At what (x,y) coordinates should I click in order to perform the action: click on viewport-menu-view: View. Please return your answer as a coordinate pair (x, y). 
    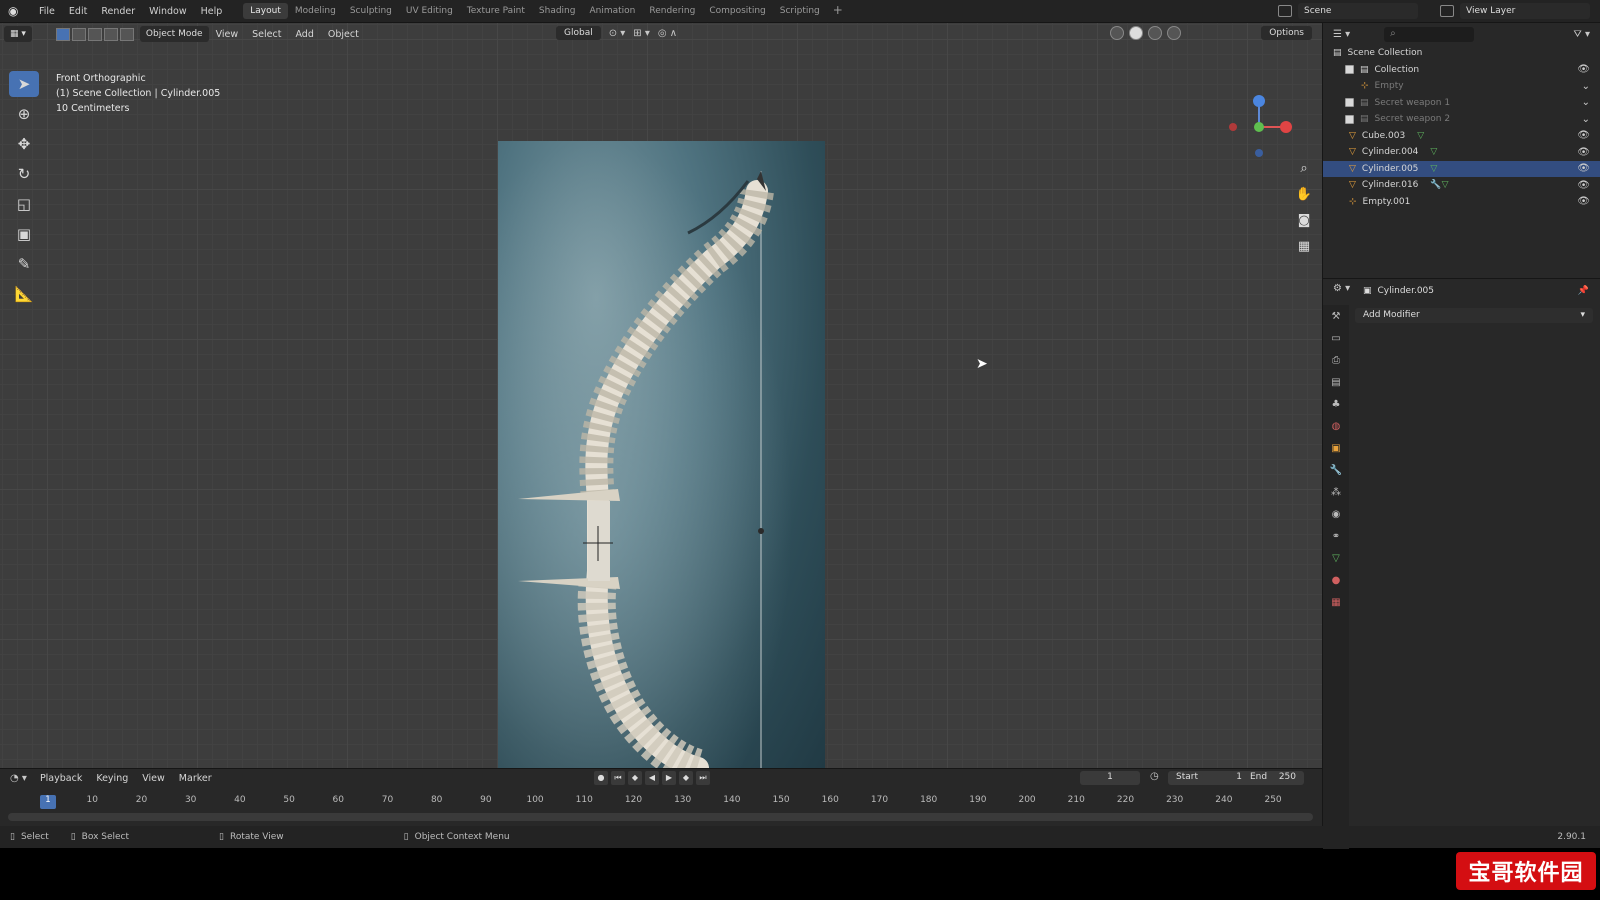
    Looking at the image, I should click on (227, 34).